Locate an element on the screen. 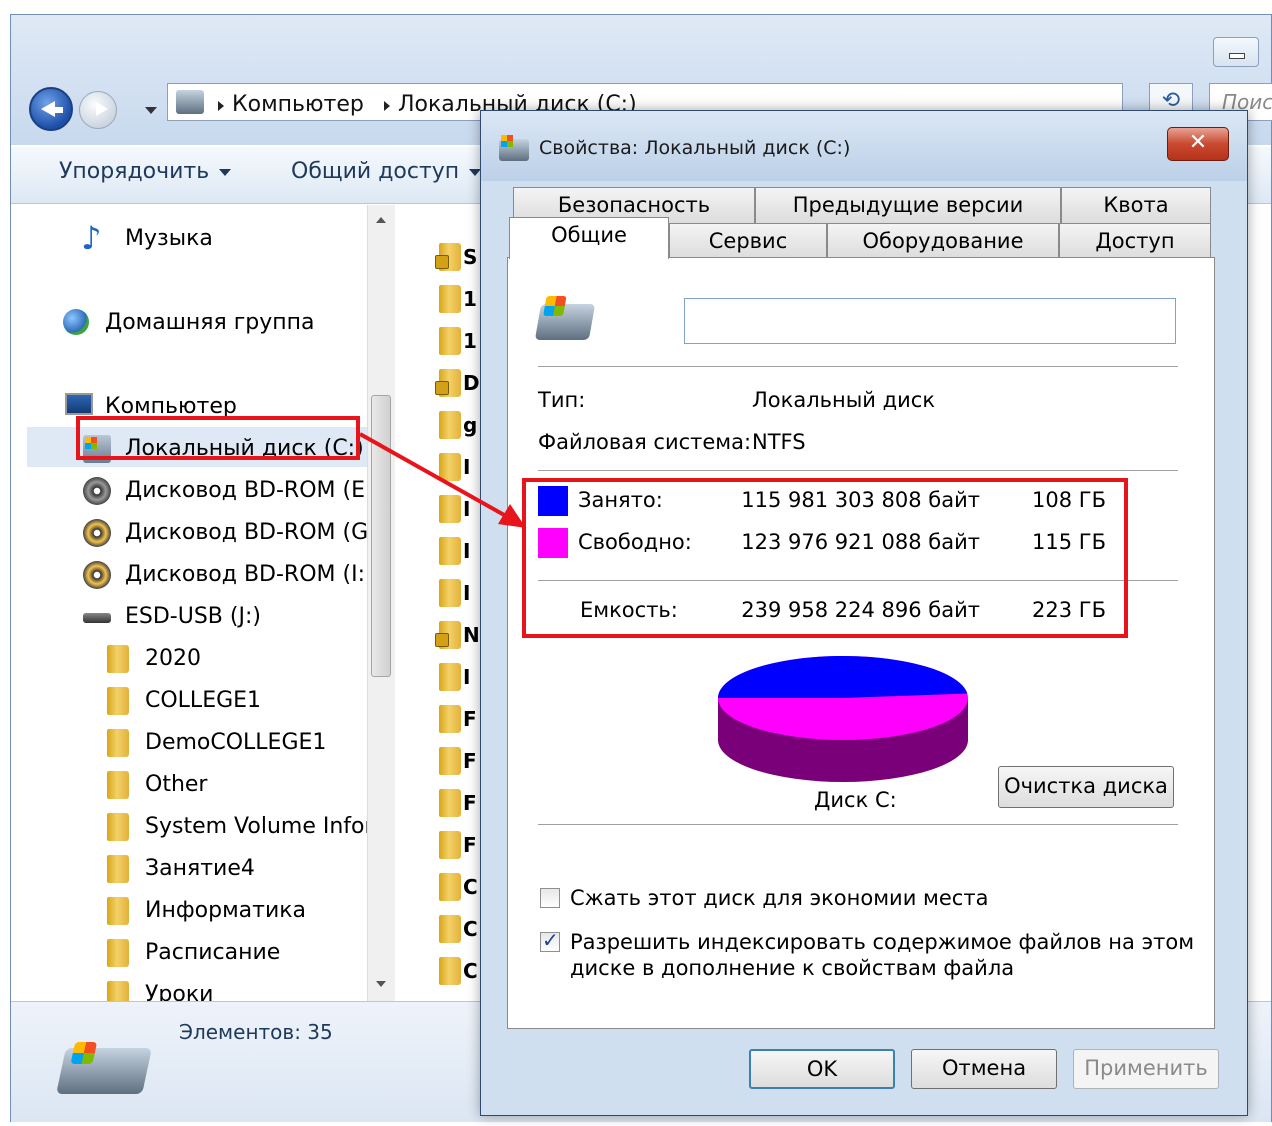  nav-item-label: COLLEGE1 is located at coordinates (203, 700).